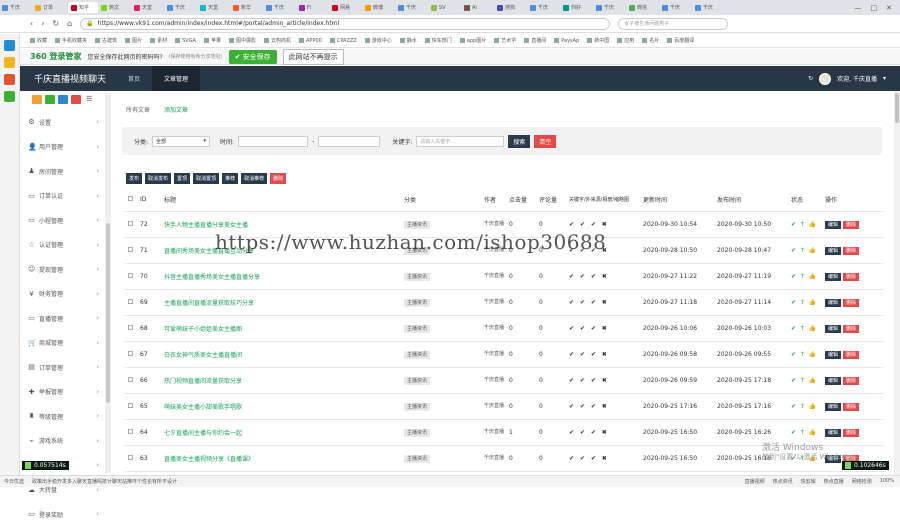  I want to click on forward-icon: ›, so click(42, 23).